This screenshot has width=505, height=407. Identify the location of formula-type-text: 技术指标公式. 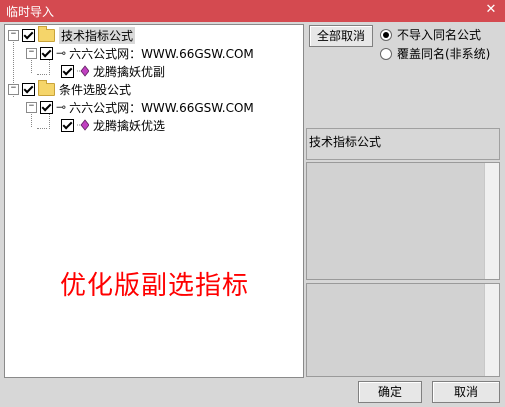
(345, 142).